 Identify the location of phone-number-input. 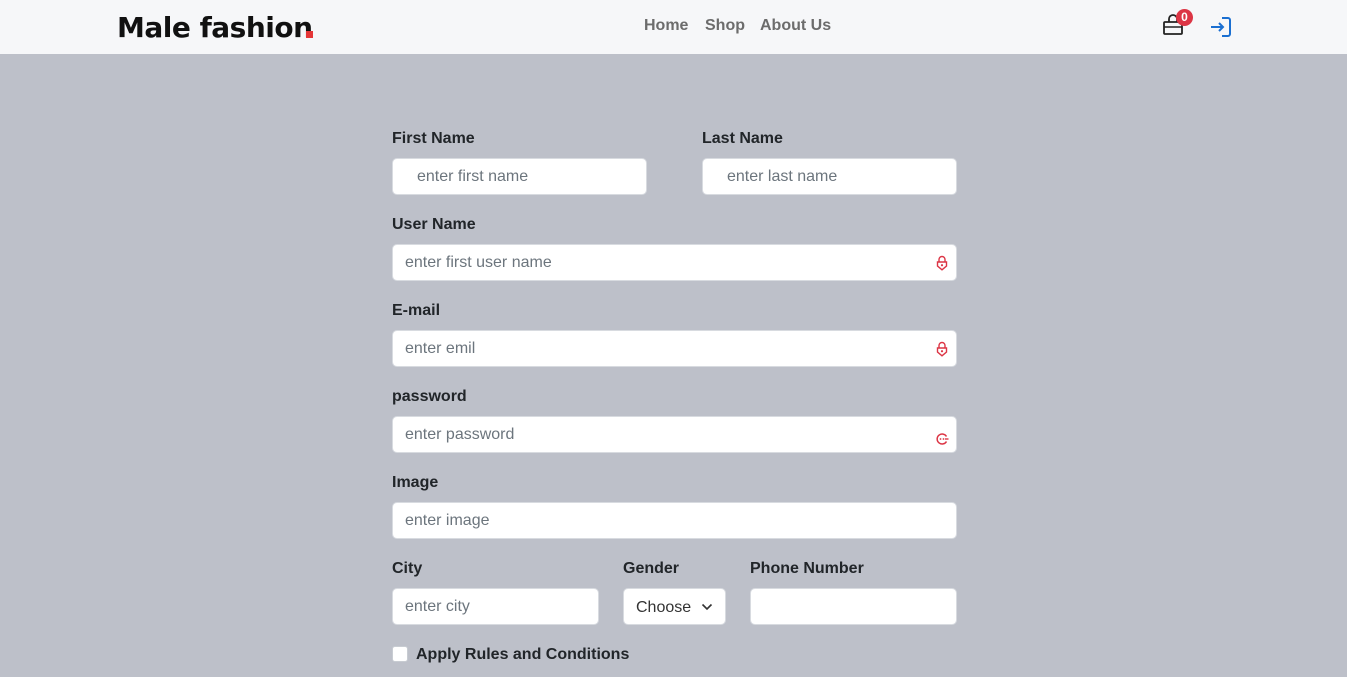
(853, 606).